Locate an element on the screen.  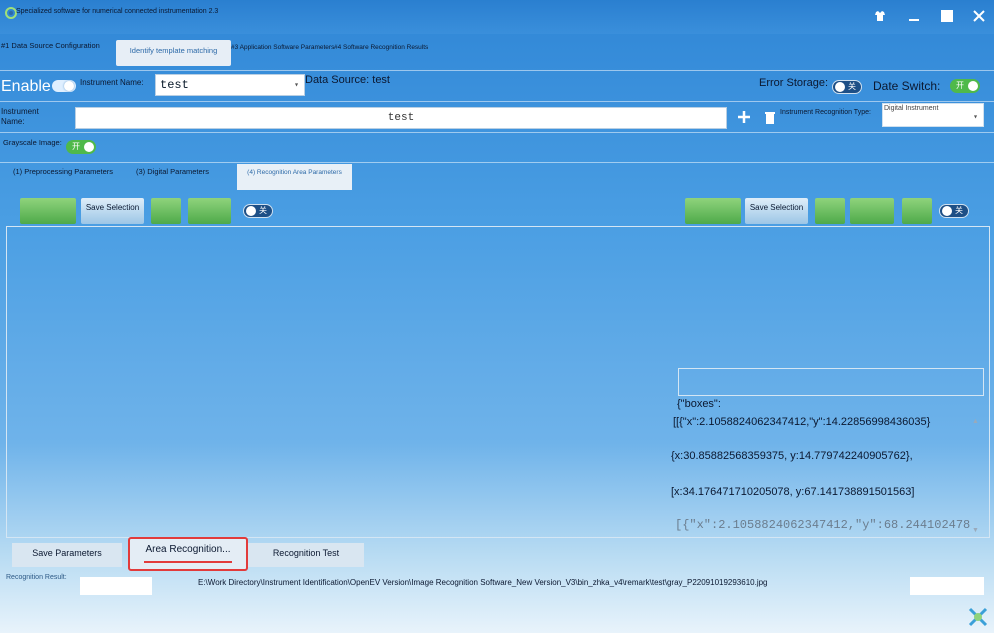
recognition-result-field is located at coordinates (116, 586).